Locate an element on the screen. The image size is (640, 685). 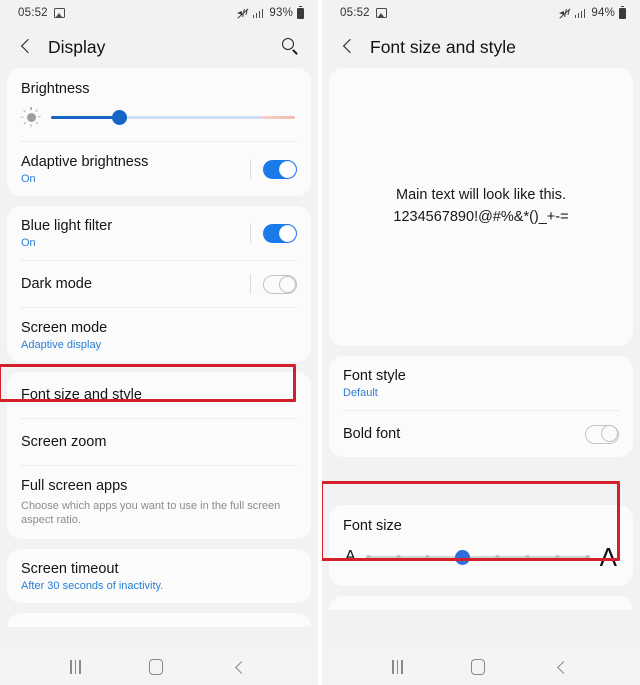
adaptive-brightness-toggle-wrap is located at coordinates (267, 169).